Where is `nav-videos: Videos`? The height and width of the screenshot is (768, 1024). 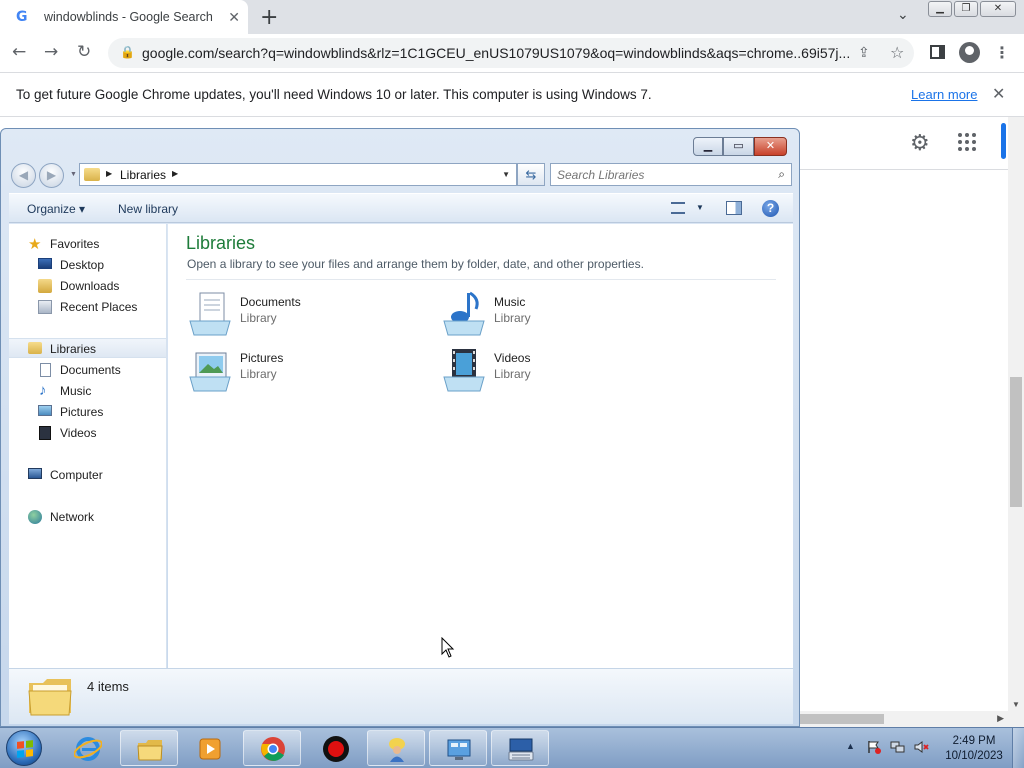 nav-videos: Videos is located at coordinates (87, 433).